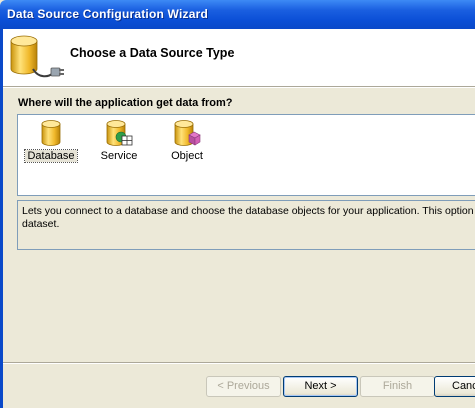 The height and width of the screenshot is (408, 475). What do you see at coordinates (239, 57) in the screenshot?
I see `wizard-header: Choose a Data Source Type` at bounding box center [239, 57].